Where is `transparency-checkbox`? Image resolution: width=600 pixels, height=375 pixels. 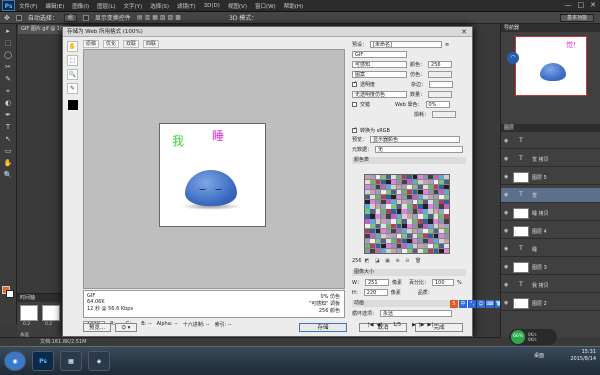 transparency-checkbox is located at coordinates (354, 83).